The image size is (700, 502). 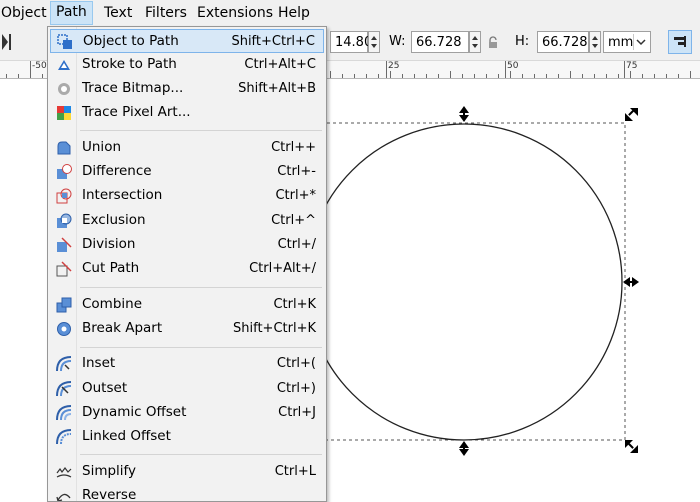 I want to click on menu-item-label: Object to Path, so click(x=131, y=41).